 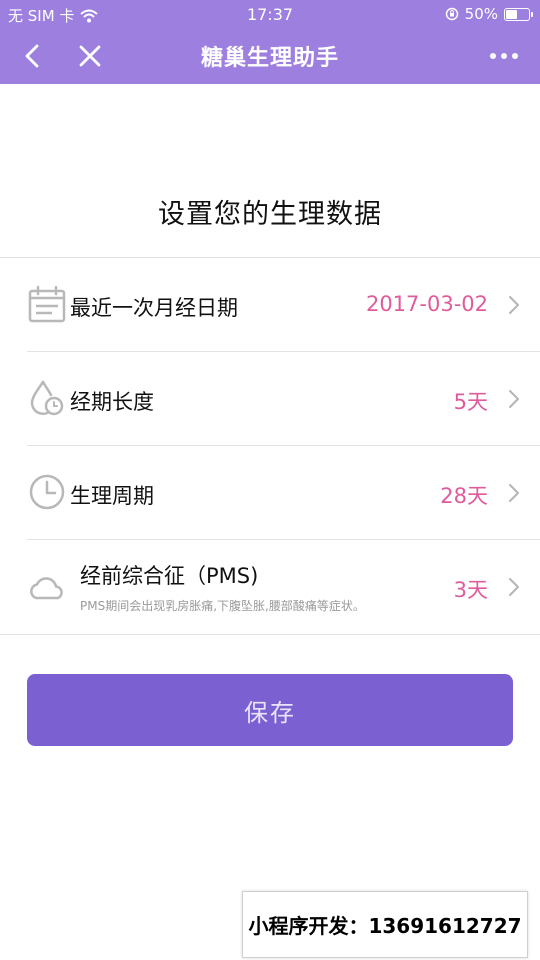 I want to click on header: 无 SIM 卡 17:37 50% 糖巢生理助手, so click(x=270, y=42).